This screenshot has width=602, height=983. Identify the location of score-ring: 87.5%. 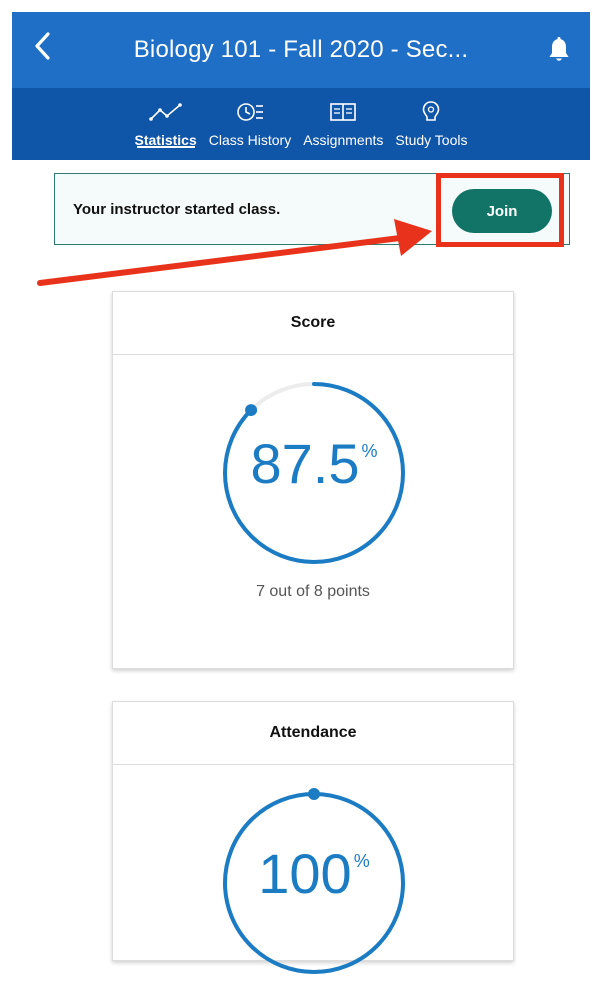
(314, 473).